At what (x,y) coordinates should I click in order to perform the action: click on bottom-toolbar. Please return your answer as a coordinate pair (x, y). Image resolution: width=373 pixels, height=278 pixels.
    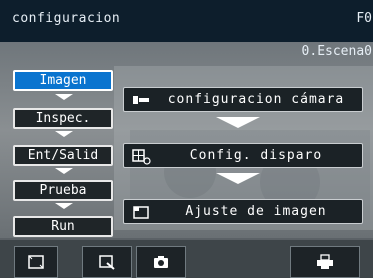
    Looking at the image, I should click on (186, 259).